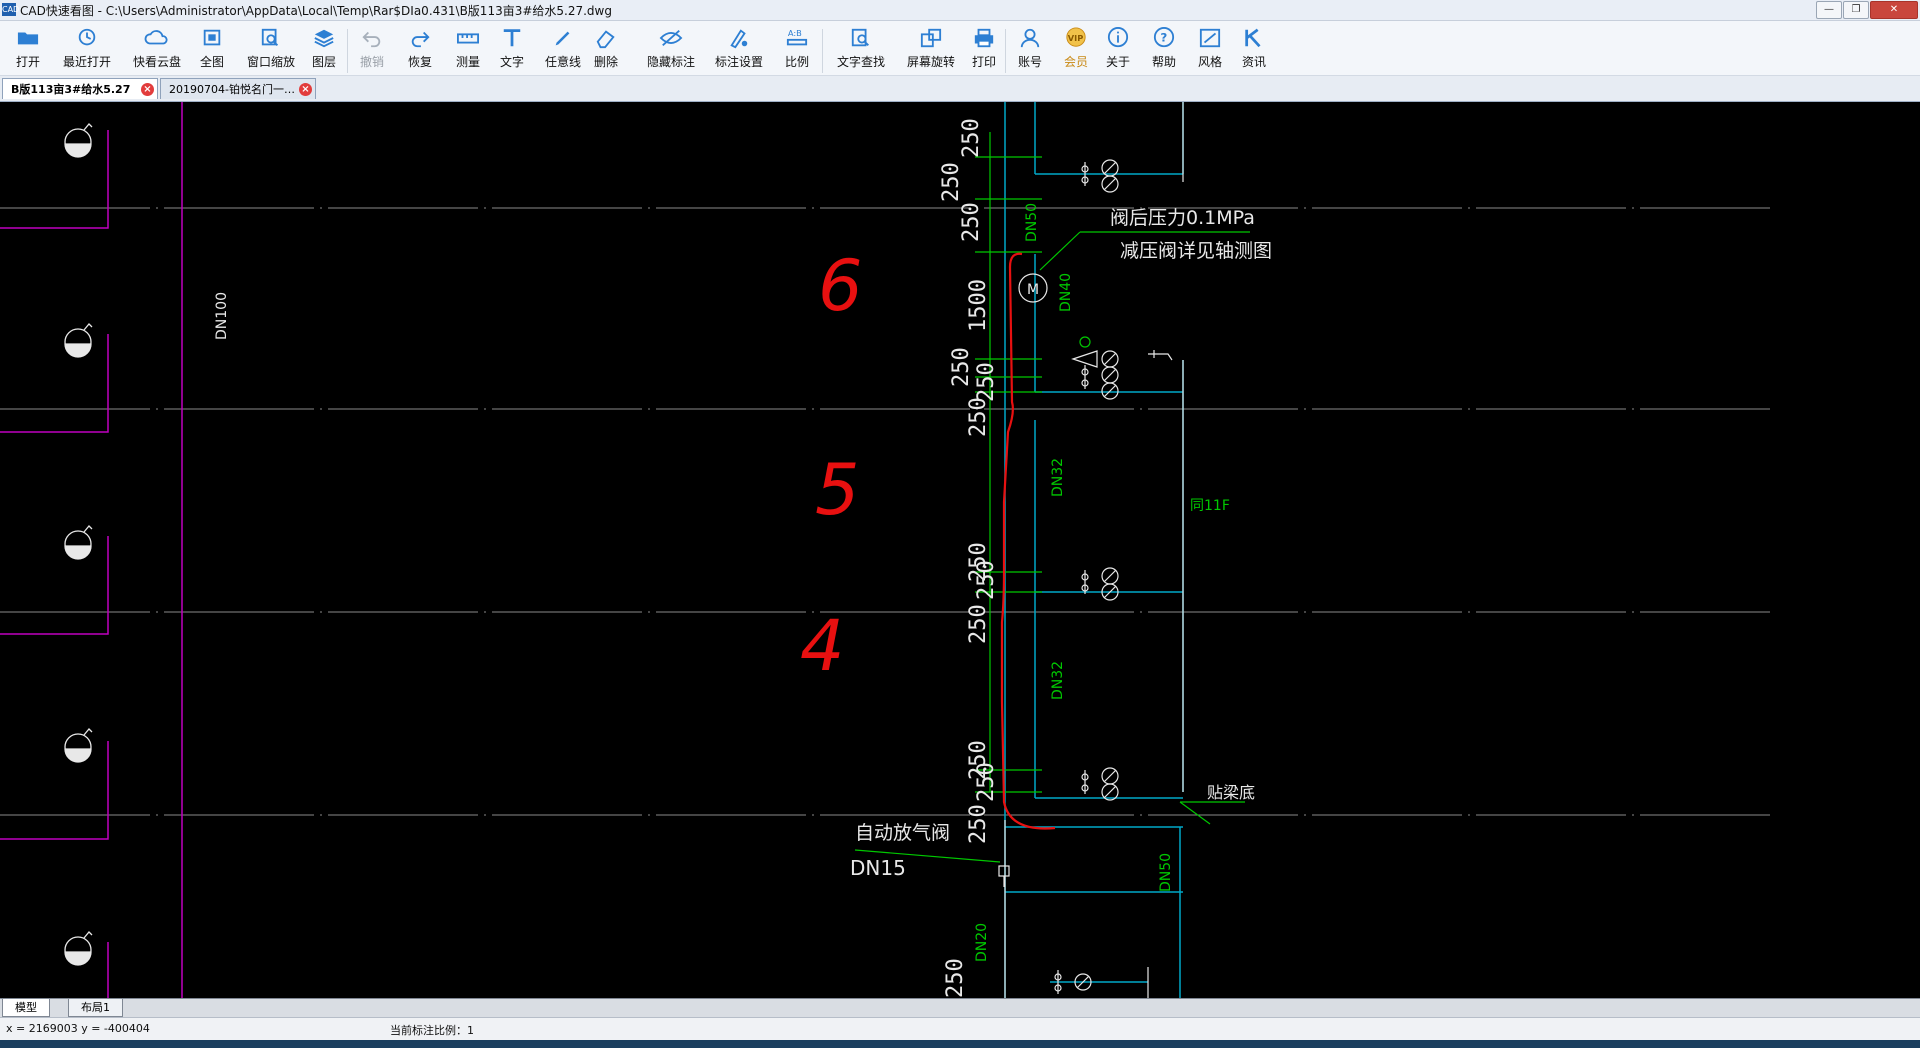  Describe the element at coordinates (372, 49) in the screenshot. I see `undo-button: 撤销` at that location.